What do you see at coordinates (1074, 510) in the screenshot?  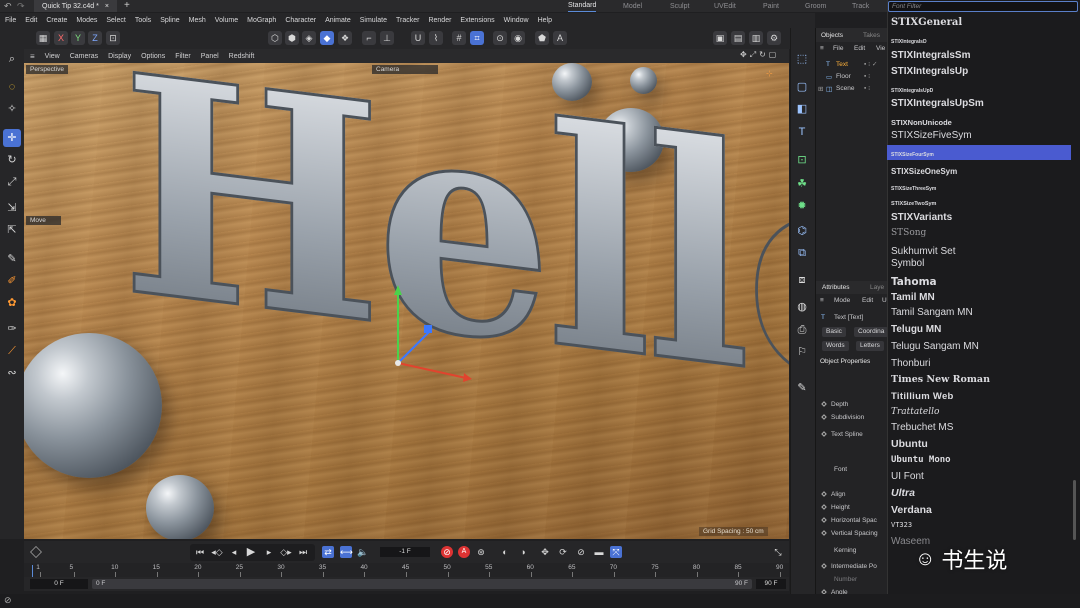 I see `font-list-scrollbar` at bounding box center [1074, 510].